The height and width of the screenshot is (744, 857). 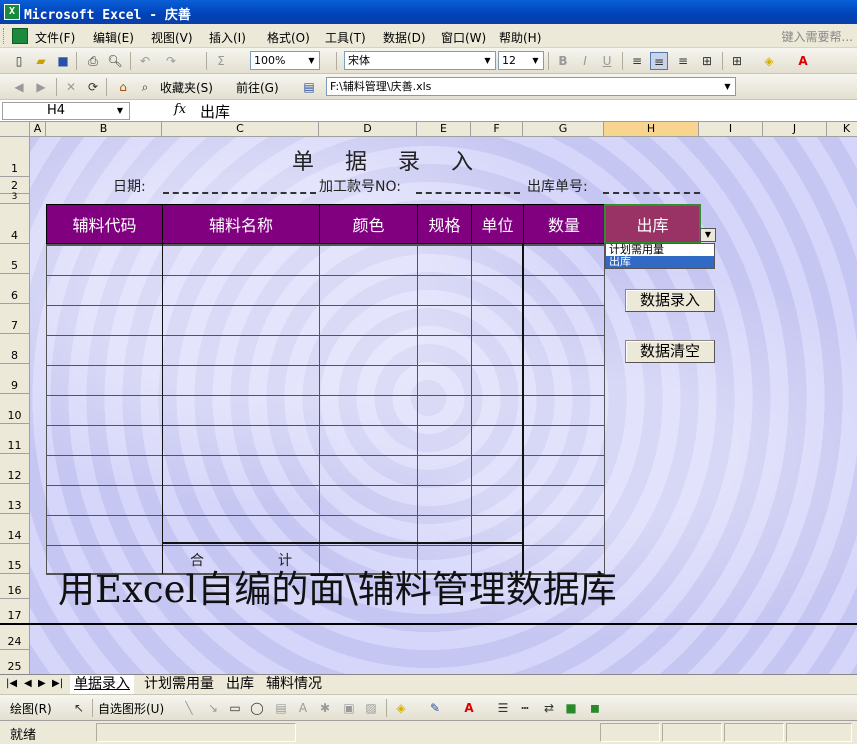 I want to click on picture-icon: ▨, so click(x=371, y=708).